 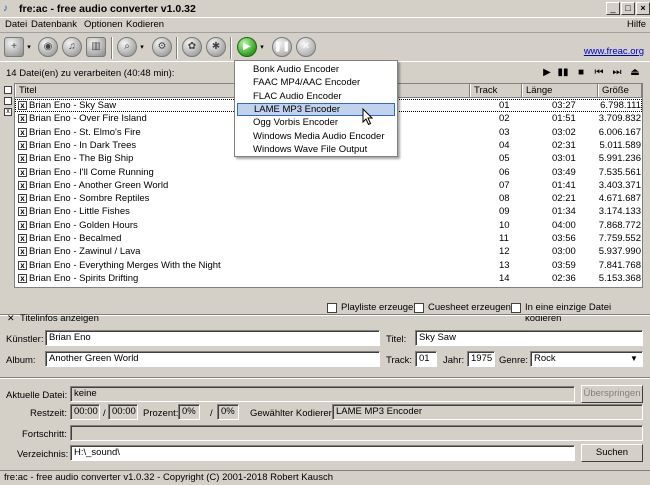 I want to click on row-length: 03:56, so click(x=564, y=238).